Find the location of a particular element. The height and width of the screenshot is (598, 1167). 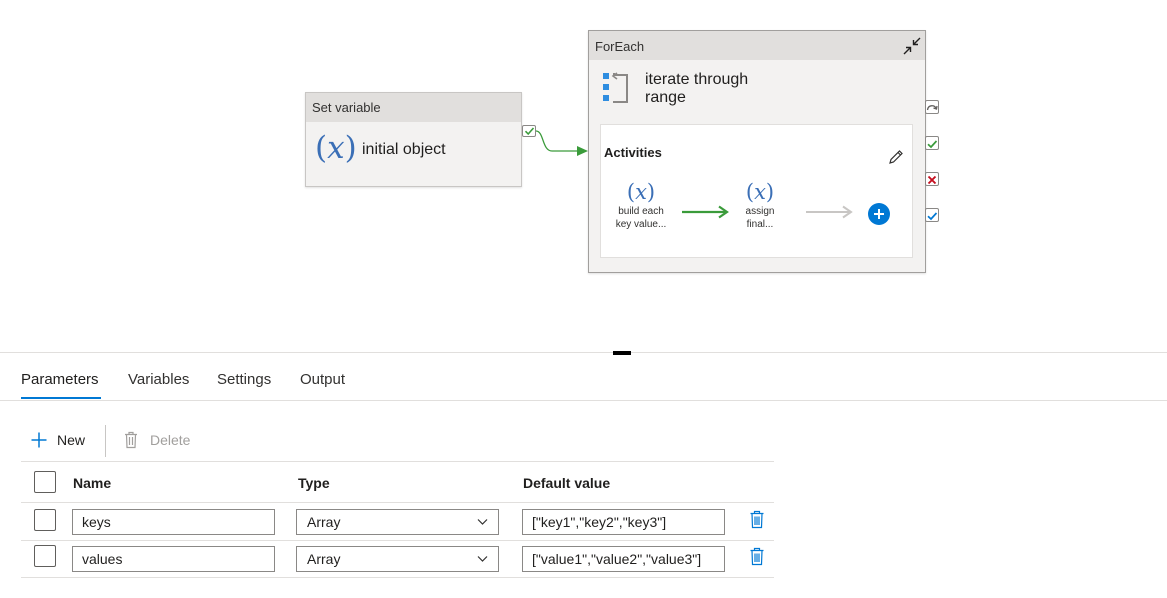

tab-parameters: Parameters is located at coordinates (60, 379).